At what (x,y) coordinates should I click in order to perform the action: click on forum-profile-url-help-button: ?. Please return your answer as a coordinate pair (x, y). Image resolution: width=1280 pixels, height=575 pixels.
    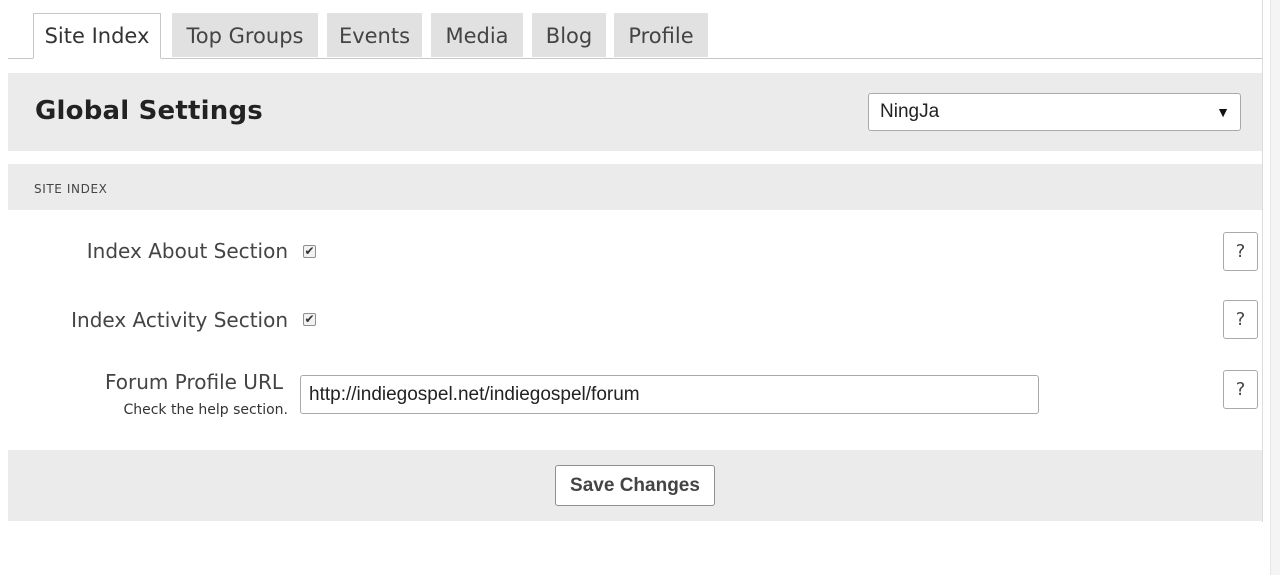
    Looking at the image, I should click on (1240, 389).